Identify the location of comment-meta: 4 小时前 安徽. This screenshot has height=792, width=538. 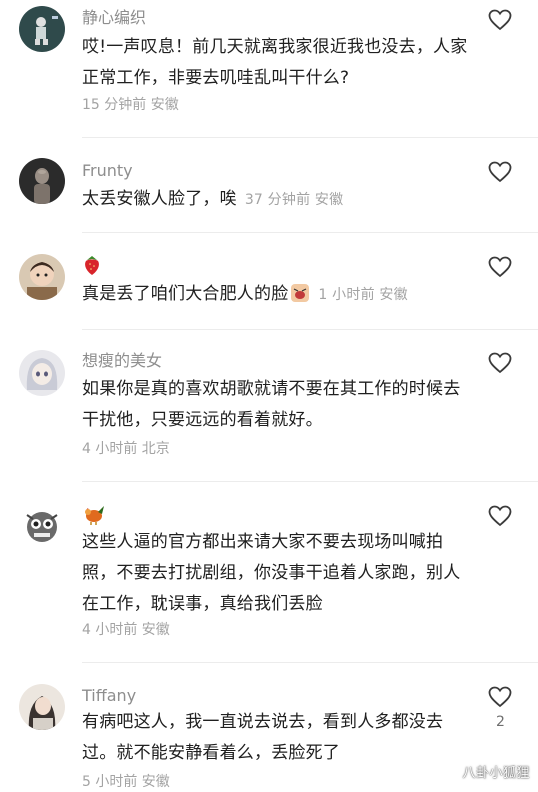
(126, 630).